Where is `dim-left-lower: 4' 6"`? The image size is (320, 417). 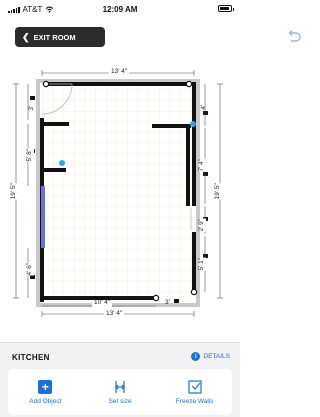 dim-left-lower: 4' 6" is located at coordinates (30, 269).